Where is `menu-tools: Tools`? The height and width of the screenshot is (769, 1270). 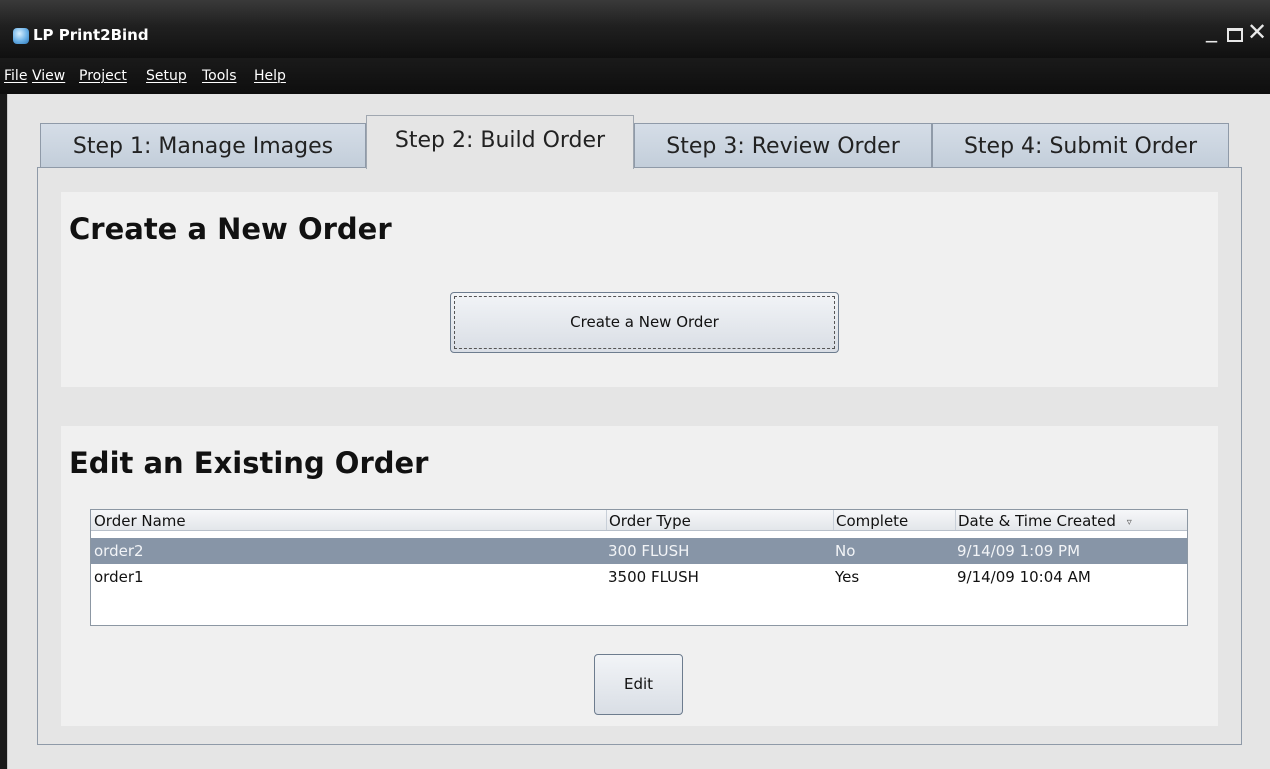 menu-tools: Tools is located at coordinates (219, 76).